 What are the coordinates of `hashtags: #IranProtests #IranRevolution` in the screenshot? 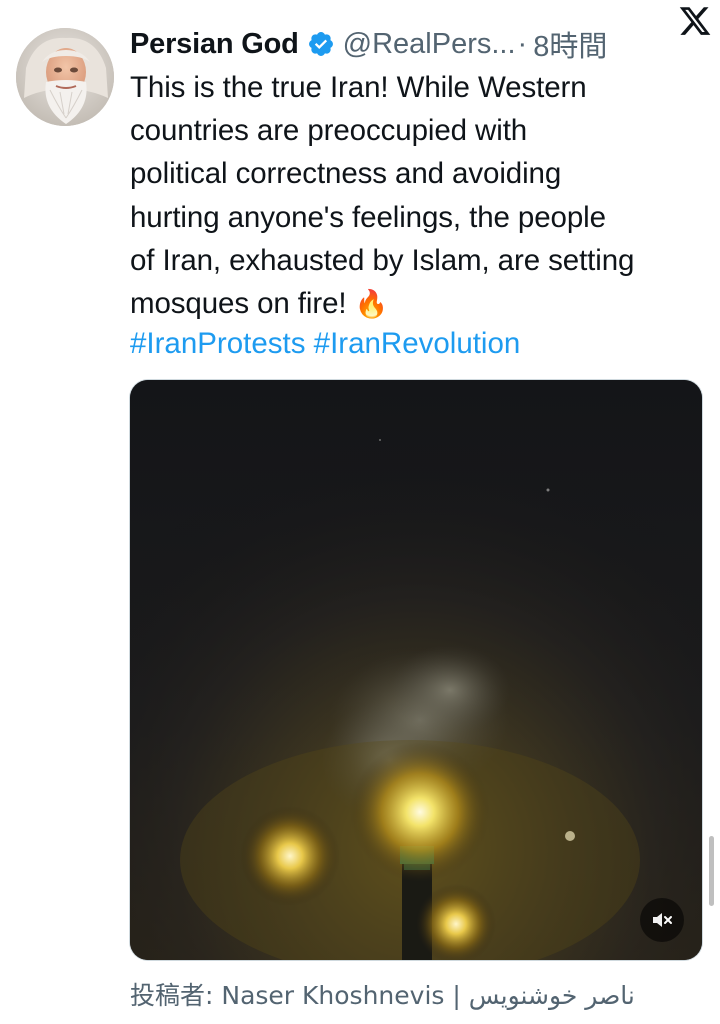 It's located at (325, 343).